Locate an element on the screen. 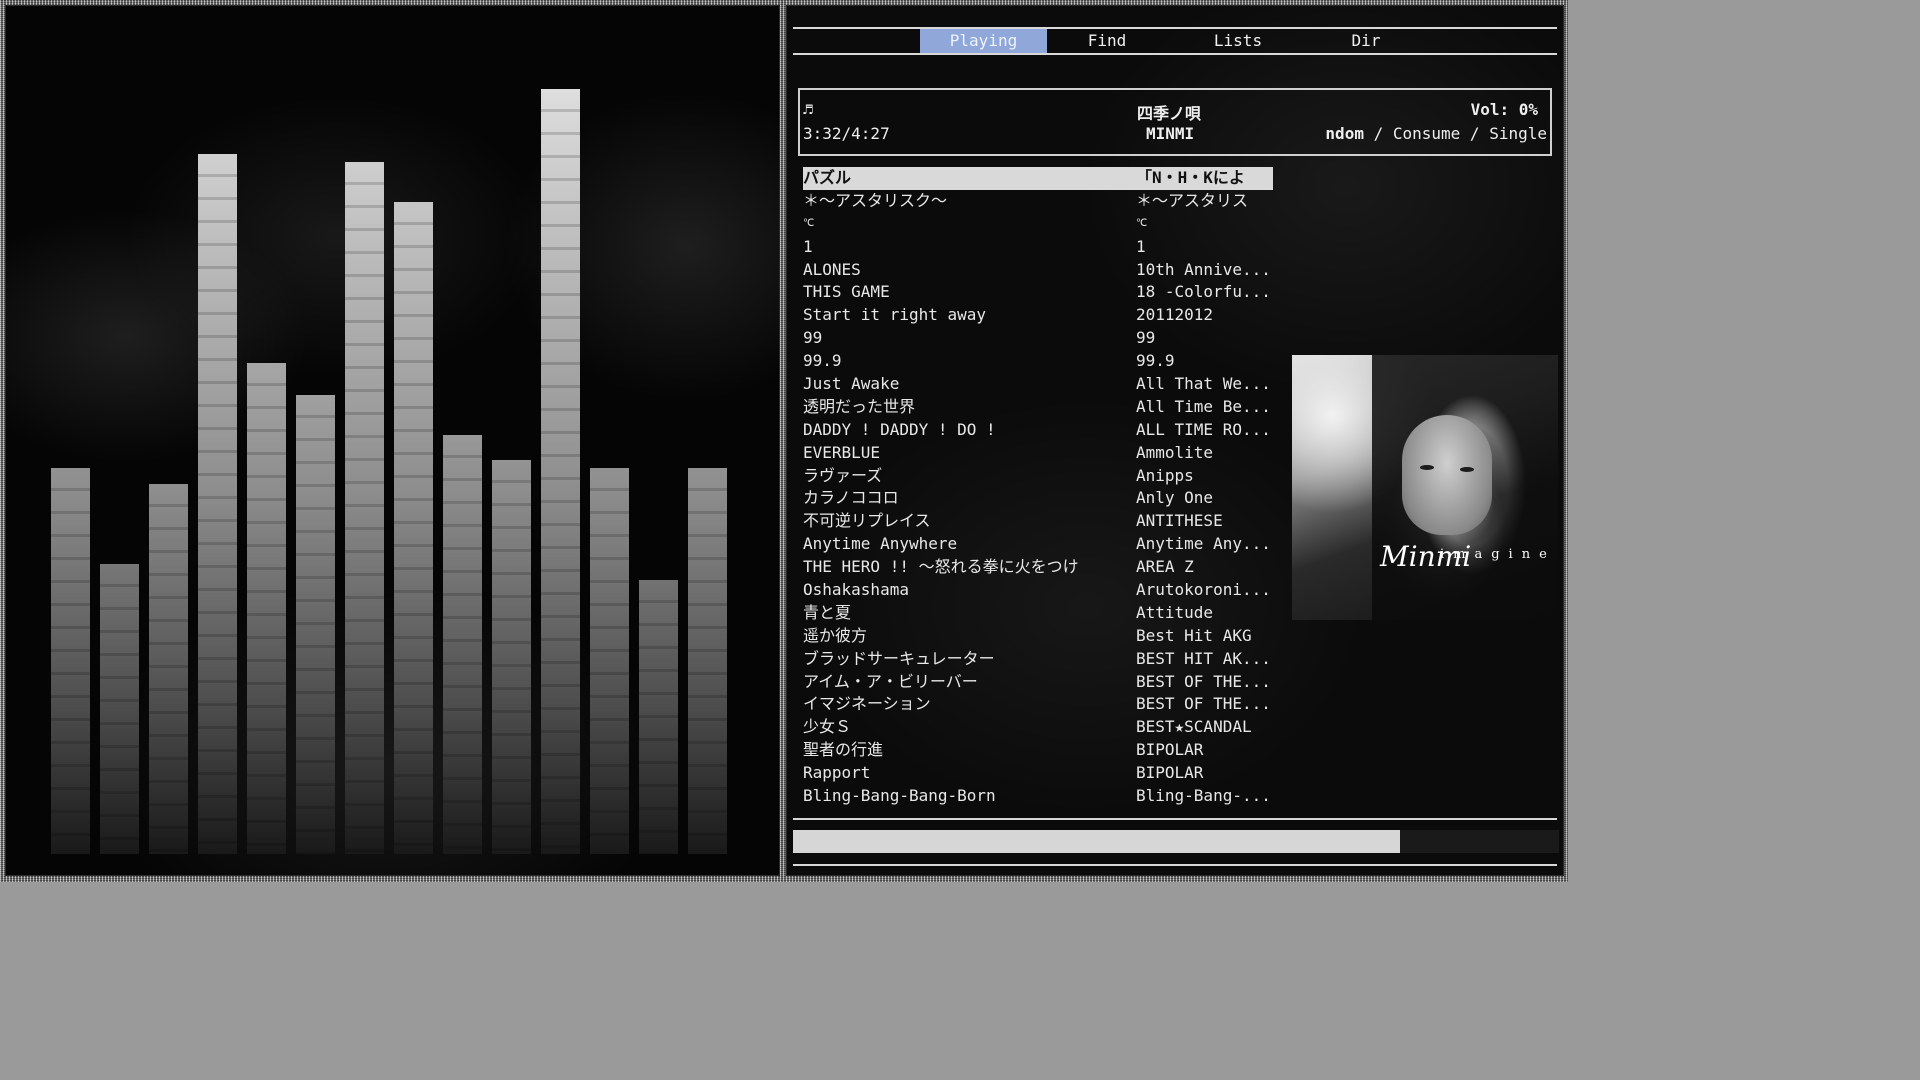  playlist-row: 99.9 99.9 is located at coordinates (1038, 361).